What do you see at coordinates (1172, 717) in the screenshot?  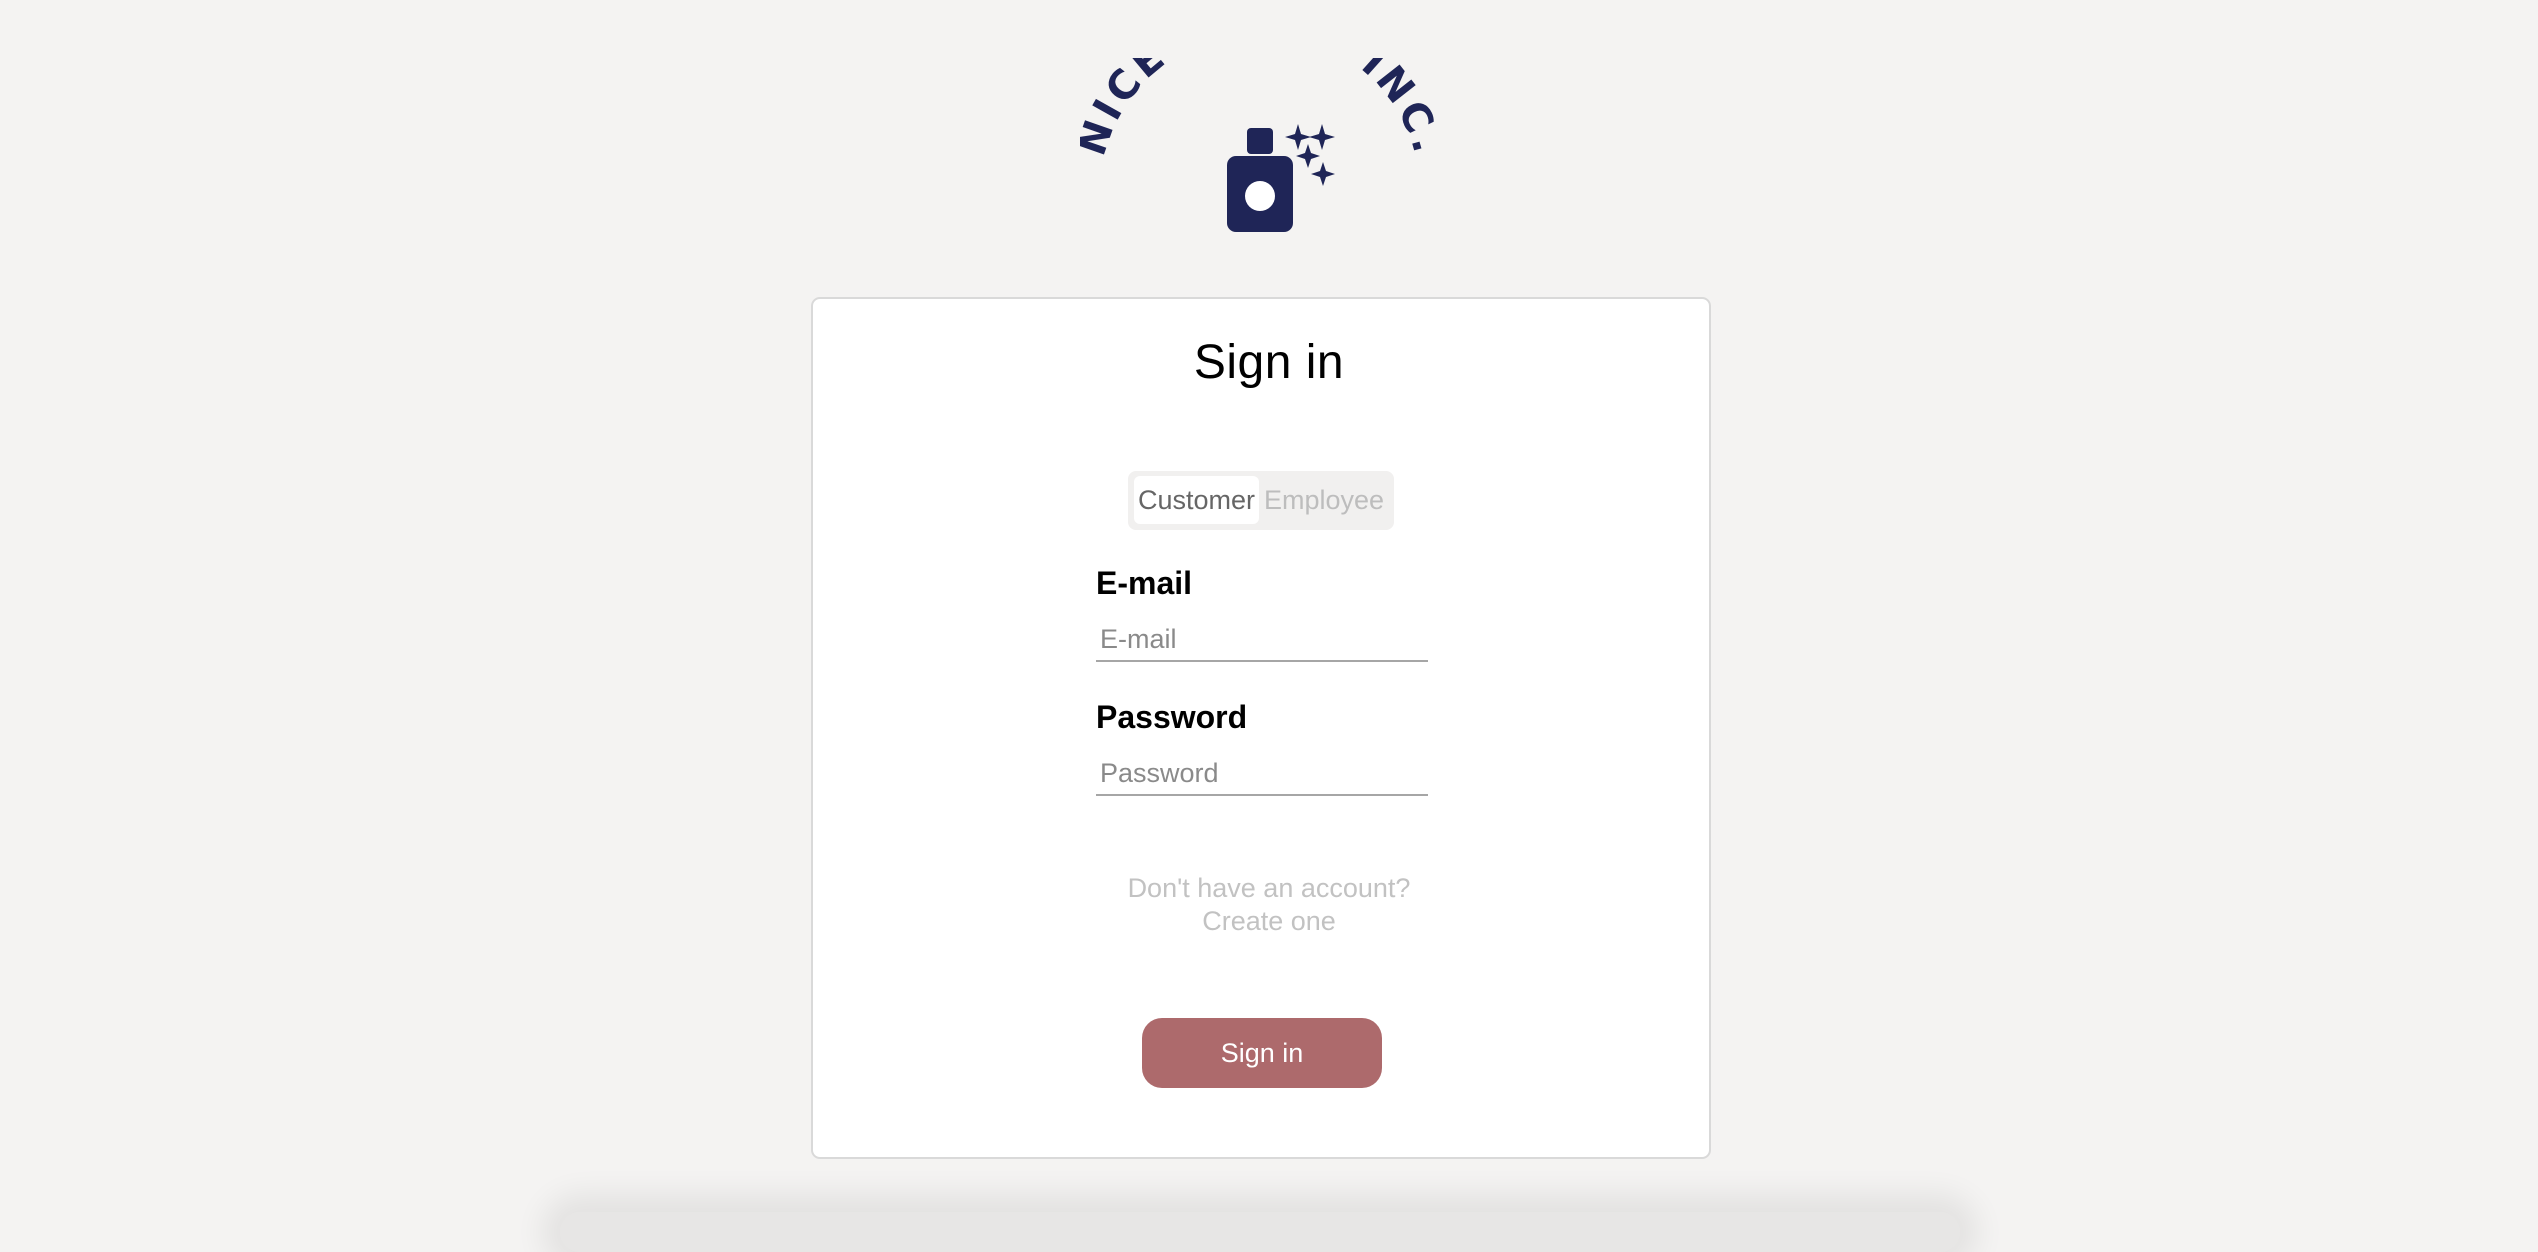 I see `password-label: Password` at bounding box center [1172, 717].